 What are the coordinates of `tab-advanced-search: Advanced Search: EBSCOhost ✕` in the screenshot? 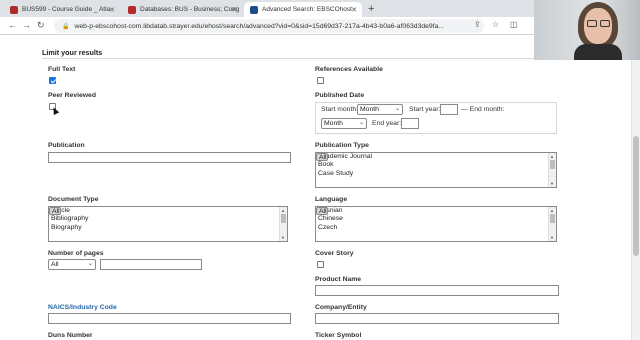 It's located at (303, 9).